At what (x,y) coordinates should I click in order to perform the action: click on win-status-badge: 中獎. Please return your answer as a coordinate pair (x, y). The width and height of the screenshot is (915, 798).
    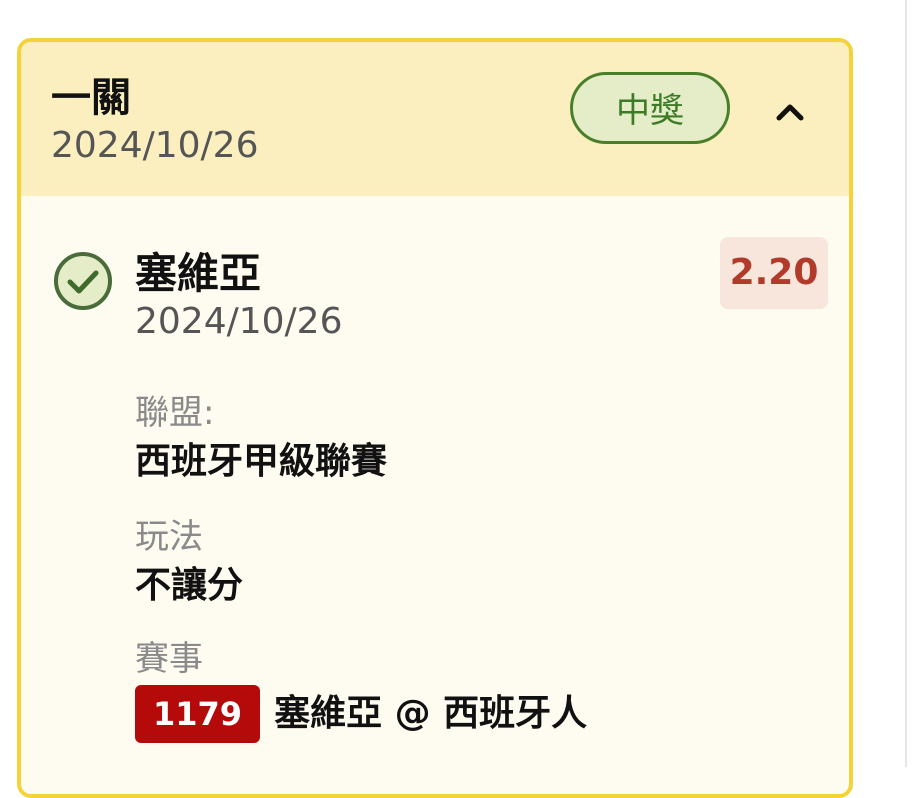
    Looking at the image, I should click on (650, 108).